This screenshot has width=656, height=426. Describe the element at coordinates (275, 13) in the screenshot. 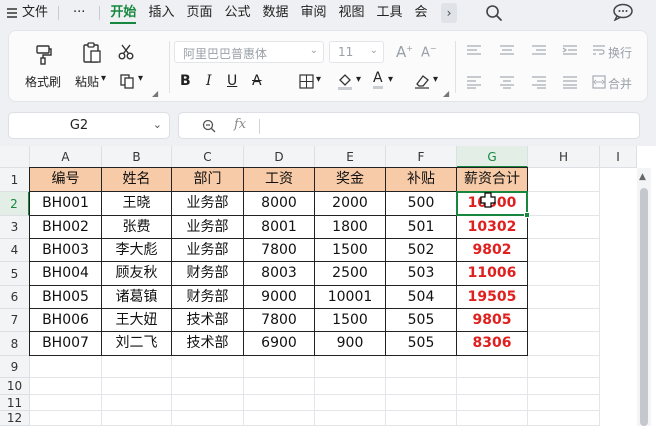

I see `tab-data: 数据` at that location.